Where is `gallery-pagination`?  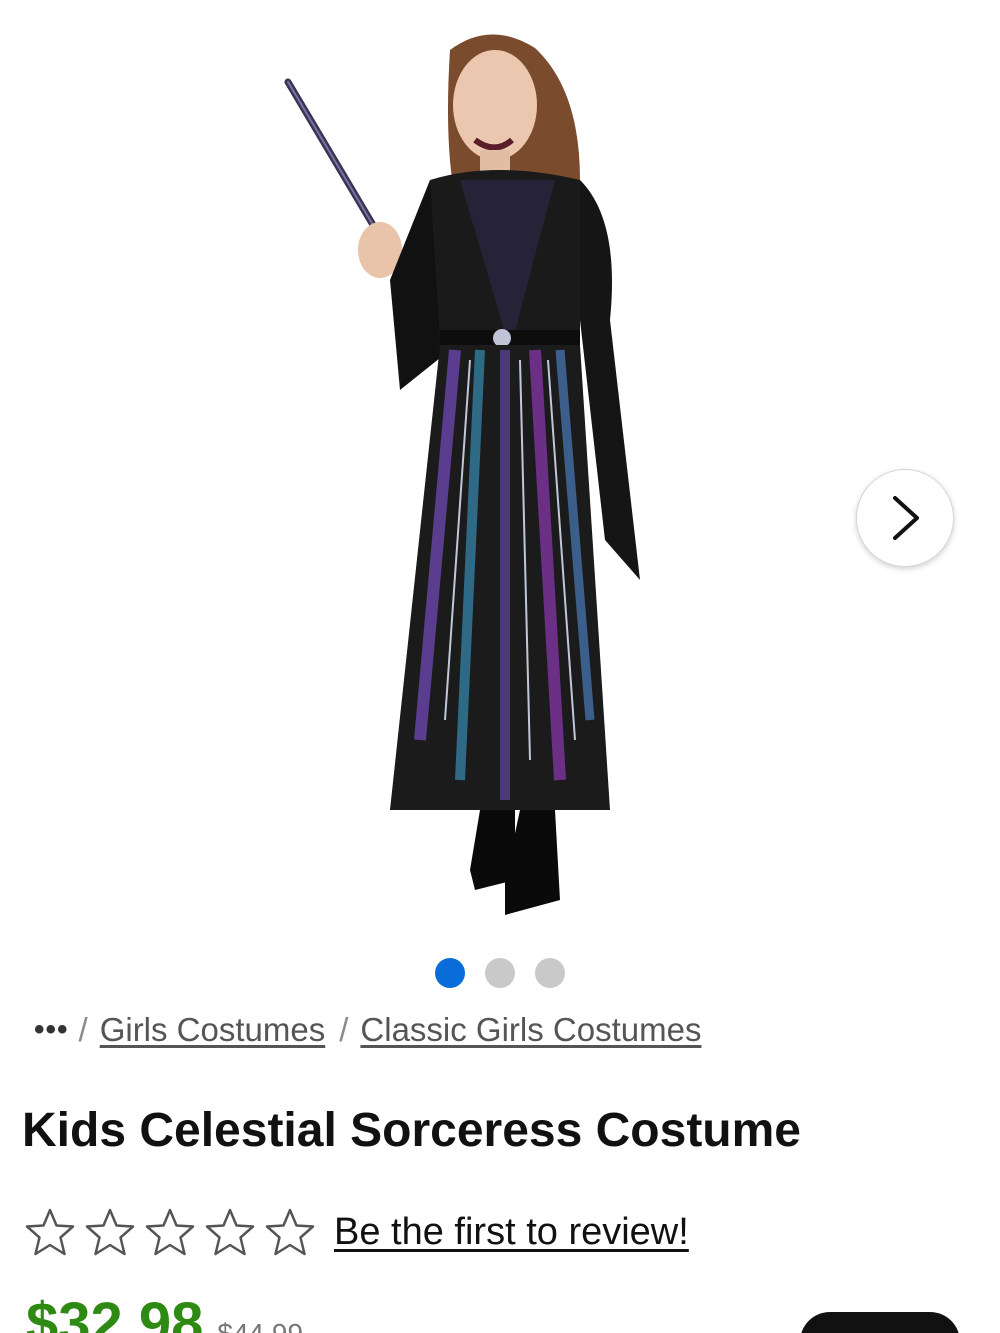 gallery-pagination is located at coordinates (500, 973).